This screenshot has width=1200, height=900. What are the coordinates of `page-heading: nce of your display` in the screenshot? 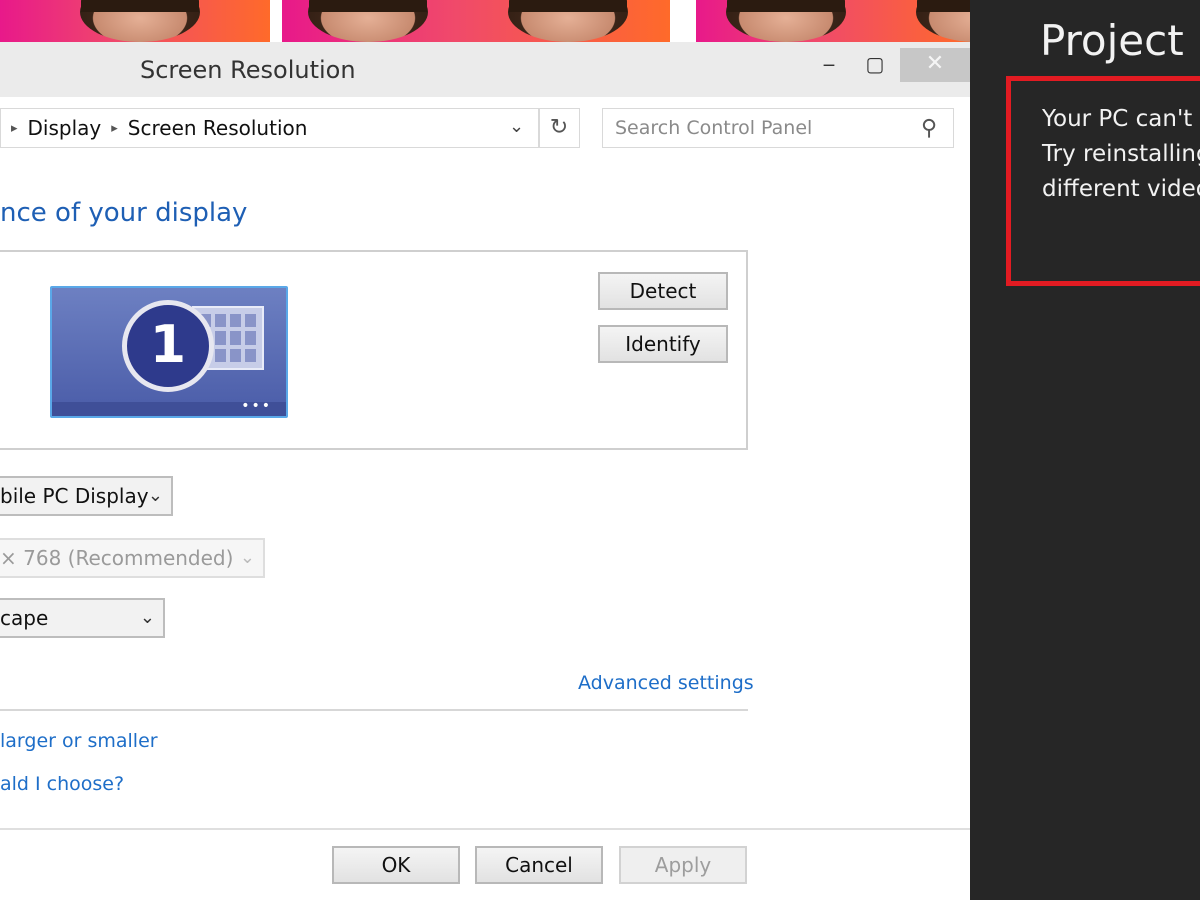 It's located at (124, 213).